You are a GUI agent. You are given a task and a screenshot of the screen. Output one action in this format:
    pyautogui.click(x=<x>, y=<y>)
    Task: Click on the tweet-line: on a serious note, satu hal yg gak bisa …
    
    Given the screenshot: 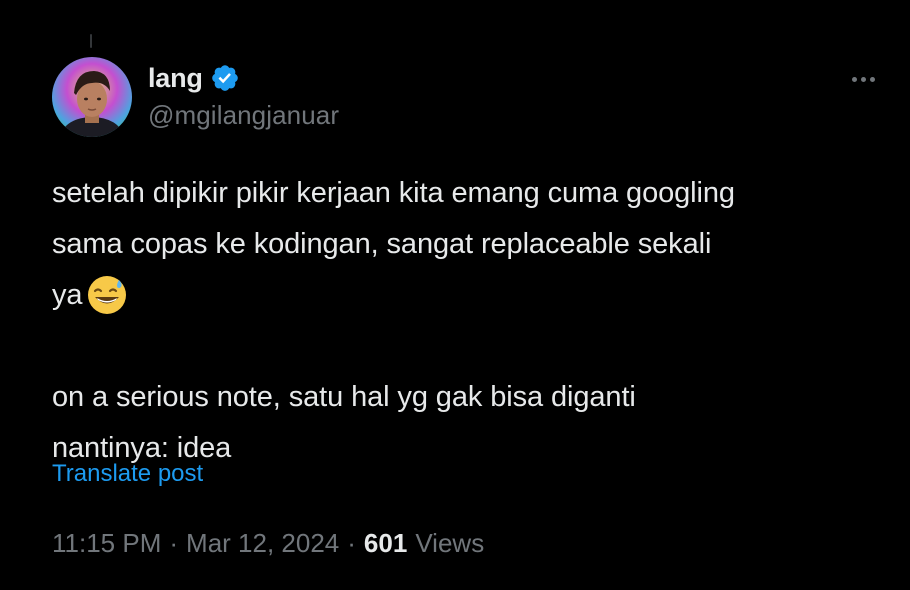 What is the action you would take?
    pyautogui.click(x=344, y=397)
    